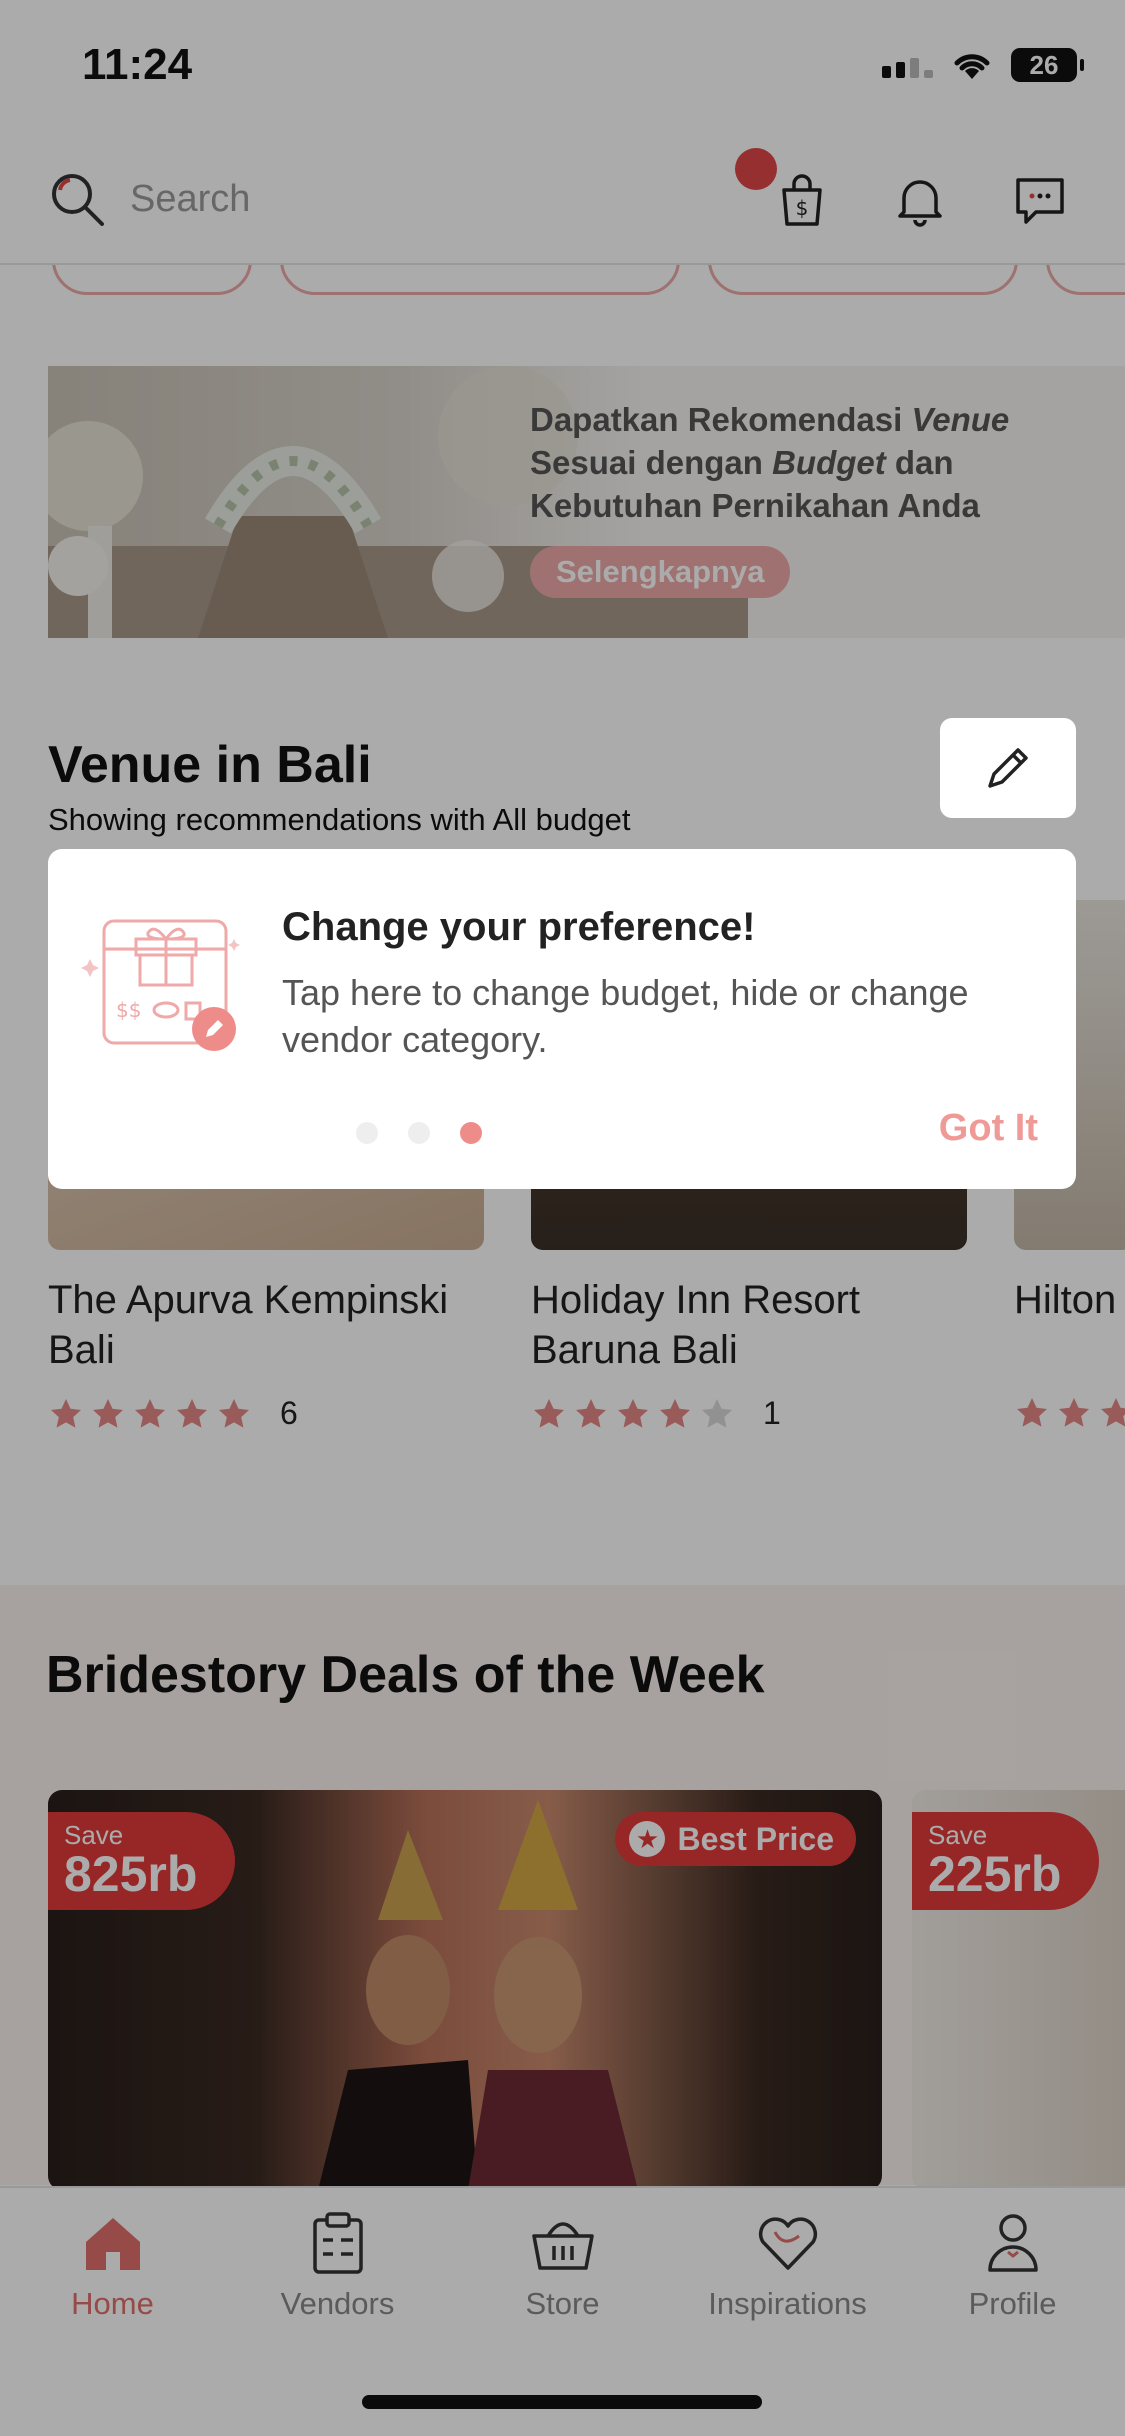 The height and width of the screenshot is (2436, 1125). Describe the element at coordinates (519, 927) in the screenshot. I see `tooltip-title: Change your preference!` at that location.